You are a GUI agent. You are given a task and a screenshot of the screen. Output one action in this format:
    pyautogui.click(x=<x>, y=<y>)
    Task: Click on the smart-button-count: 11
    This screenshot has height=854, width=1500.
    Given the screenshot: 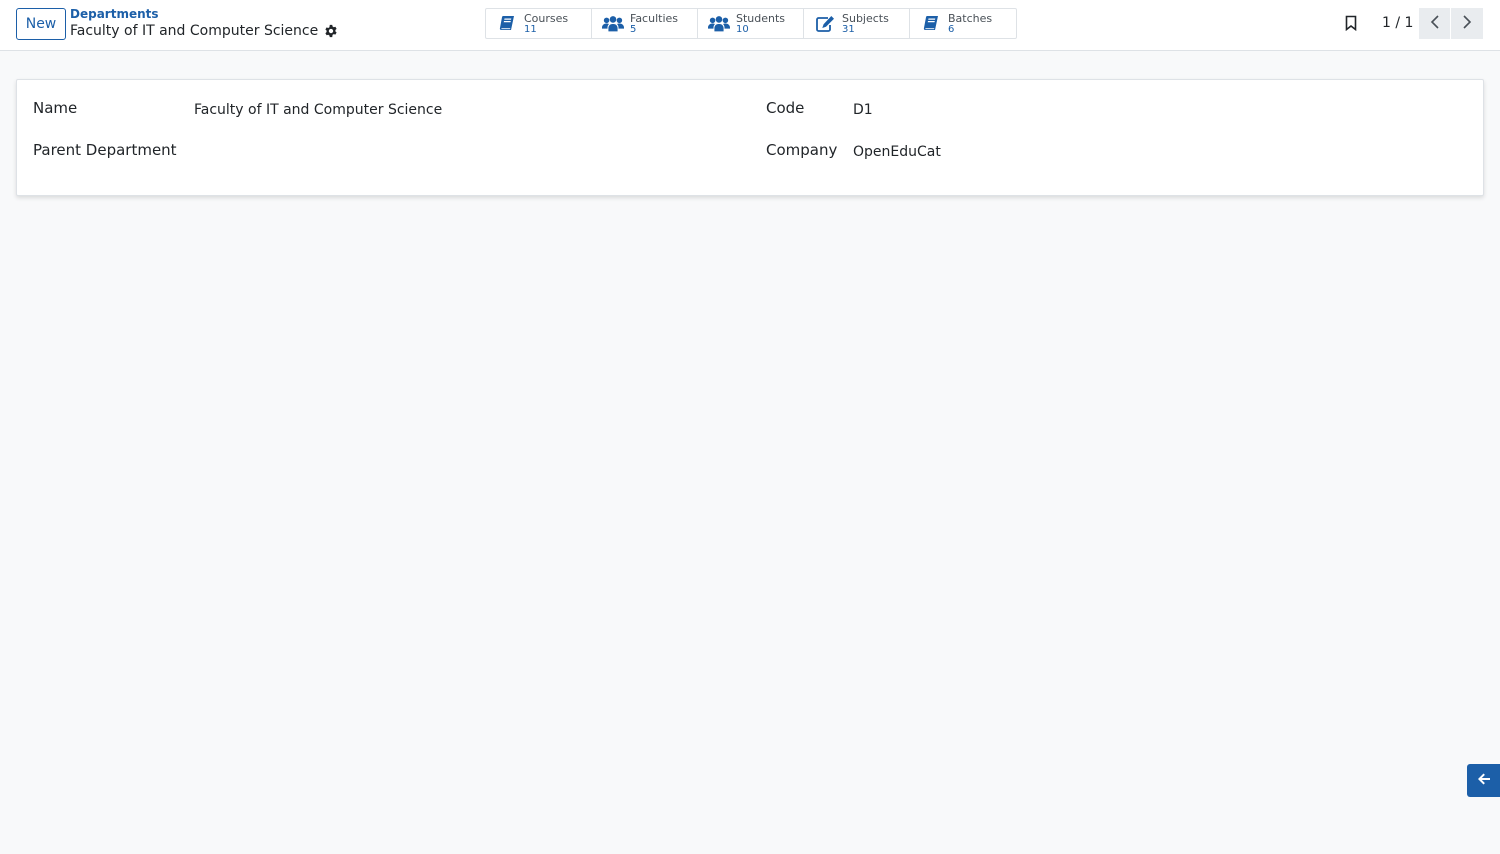 What is the action you would take?
    pyautogui.click(x=530, y=29)
    